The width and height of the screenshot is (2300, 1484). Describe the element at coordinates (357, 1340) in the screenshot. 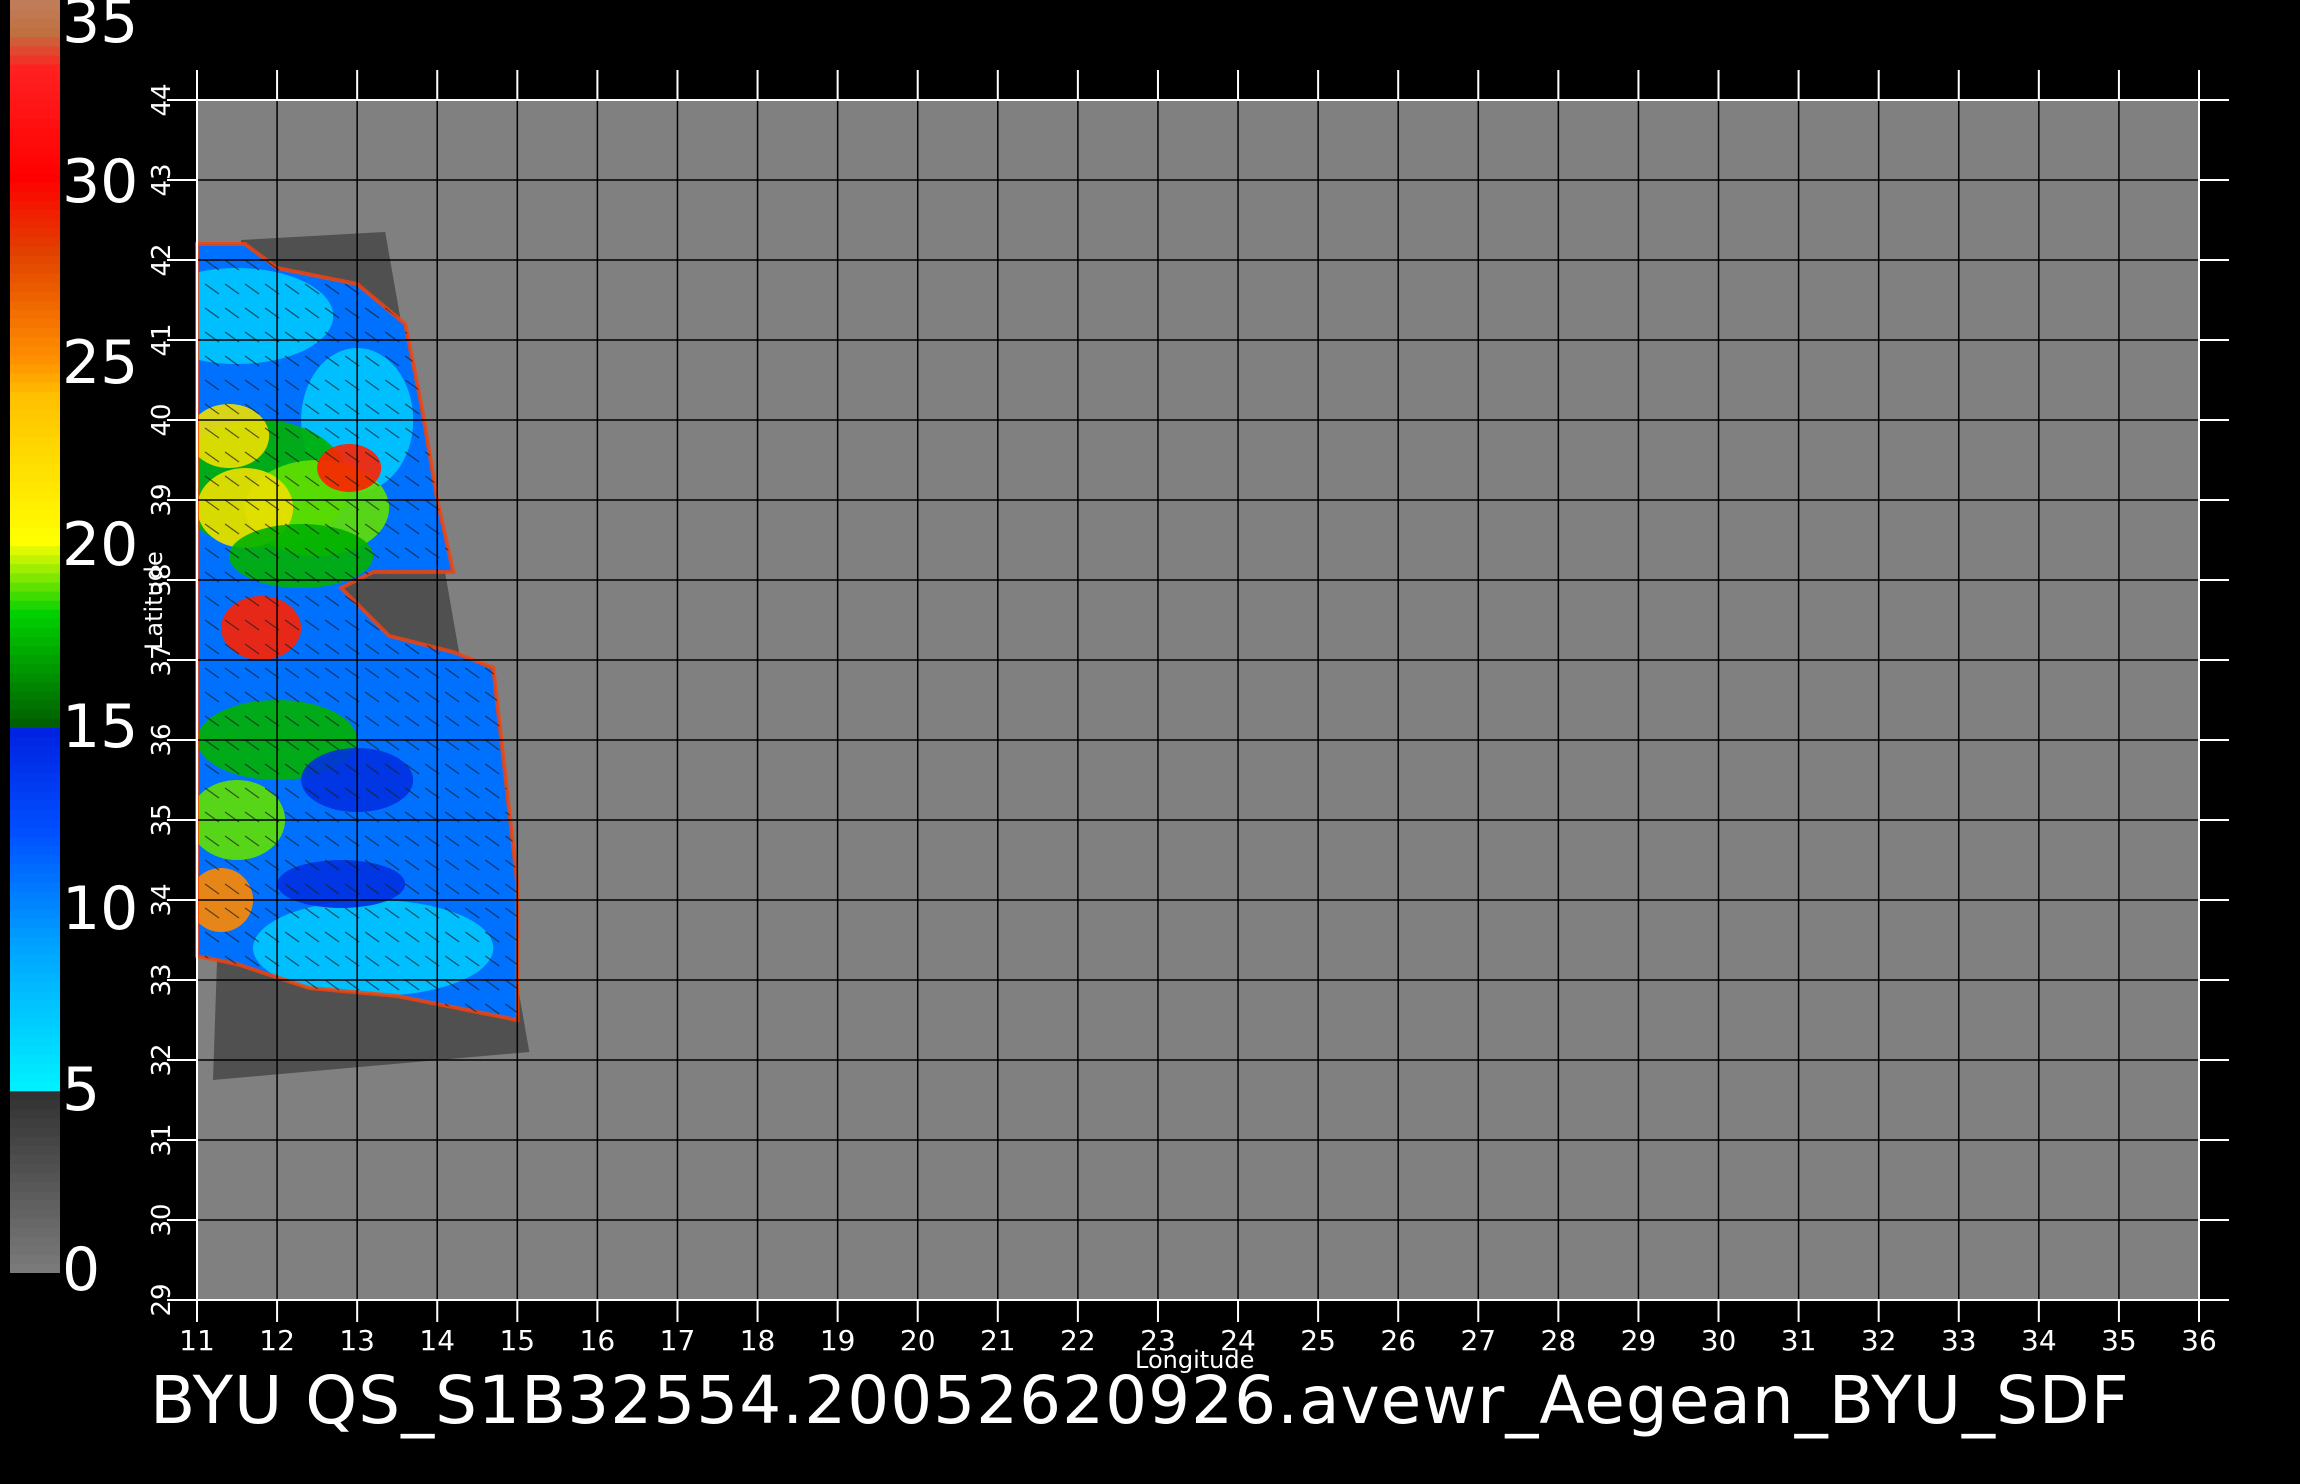

I see `longitude-tick-label: 13` at that location.